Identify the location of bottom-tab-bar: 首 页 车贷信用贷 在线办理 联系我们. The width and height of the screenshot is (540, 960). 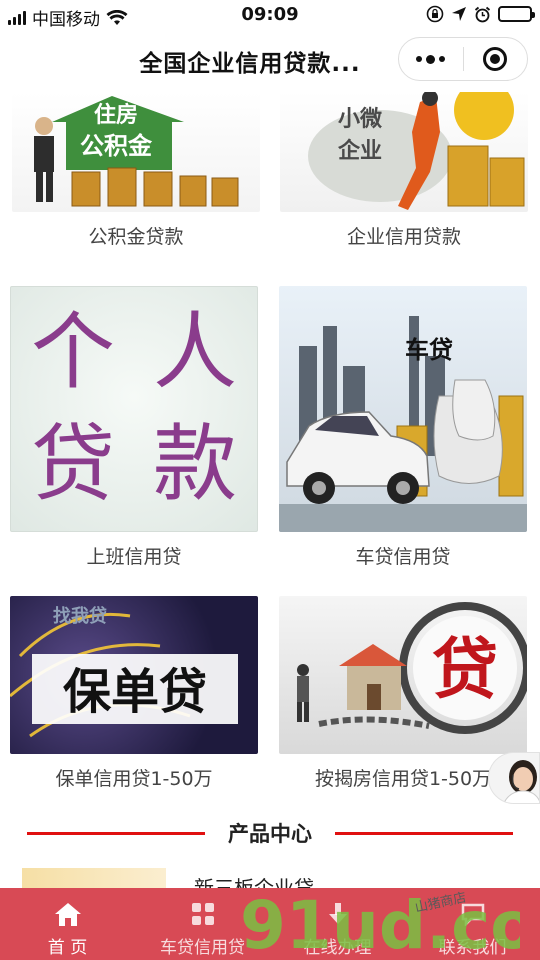
(270, 924).